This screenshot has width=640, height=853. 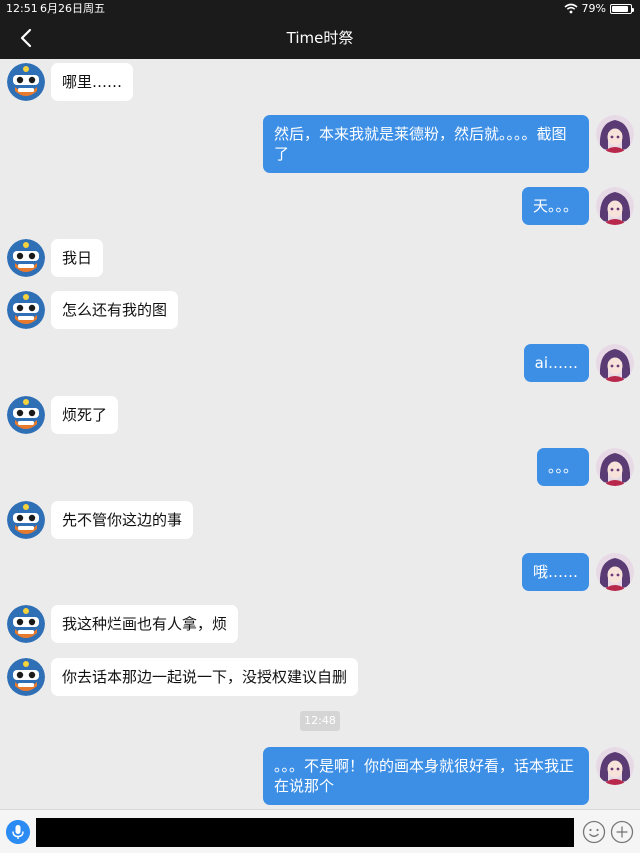 I want to click on status-time: 12:51, so click(x=22, y=8).